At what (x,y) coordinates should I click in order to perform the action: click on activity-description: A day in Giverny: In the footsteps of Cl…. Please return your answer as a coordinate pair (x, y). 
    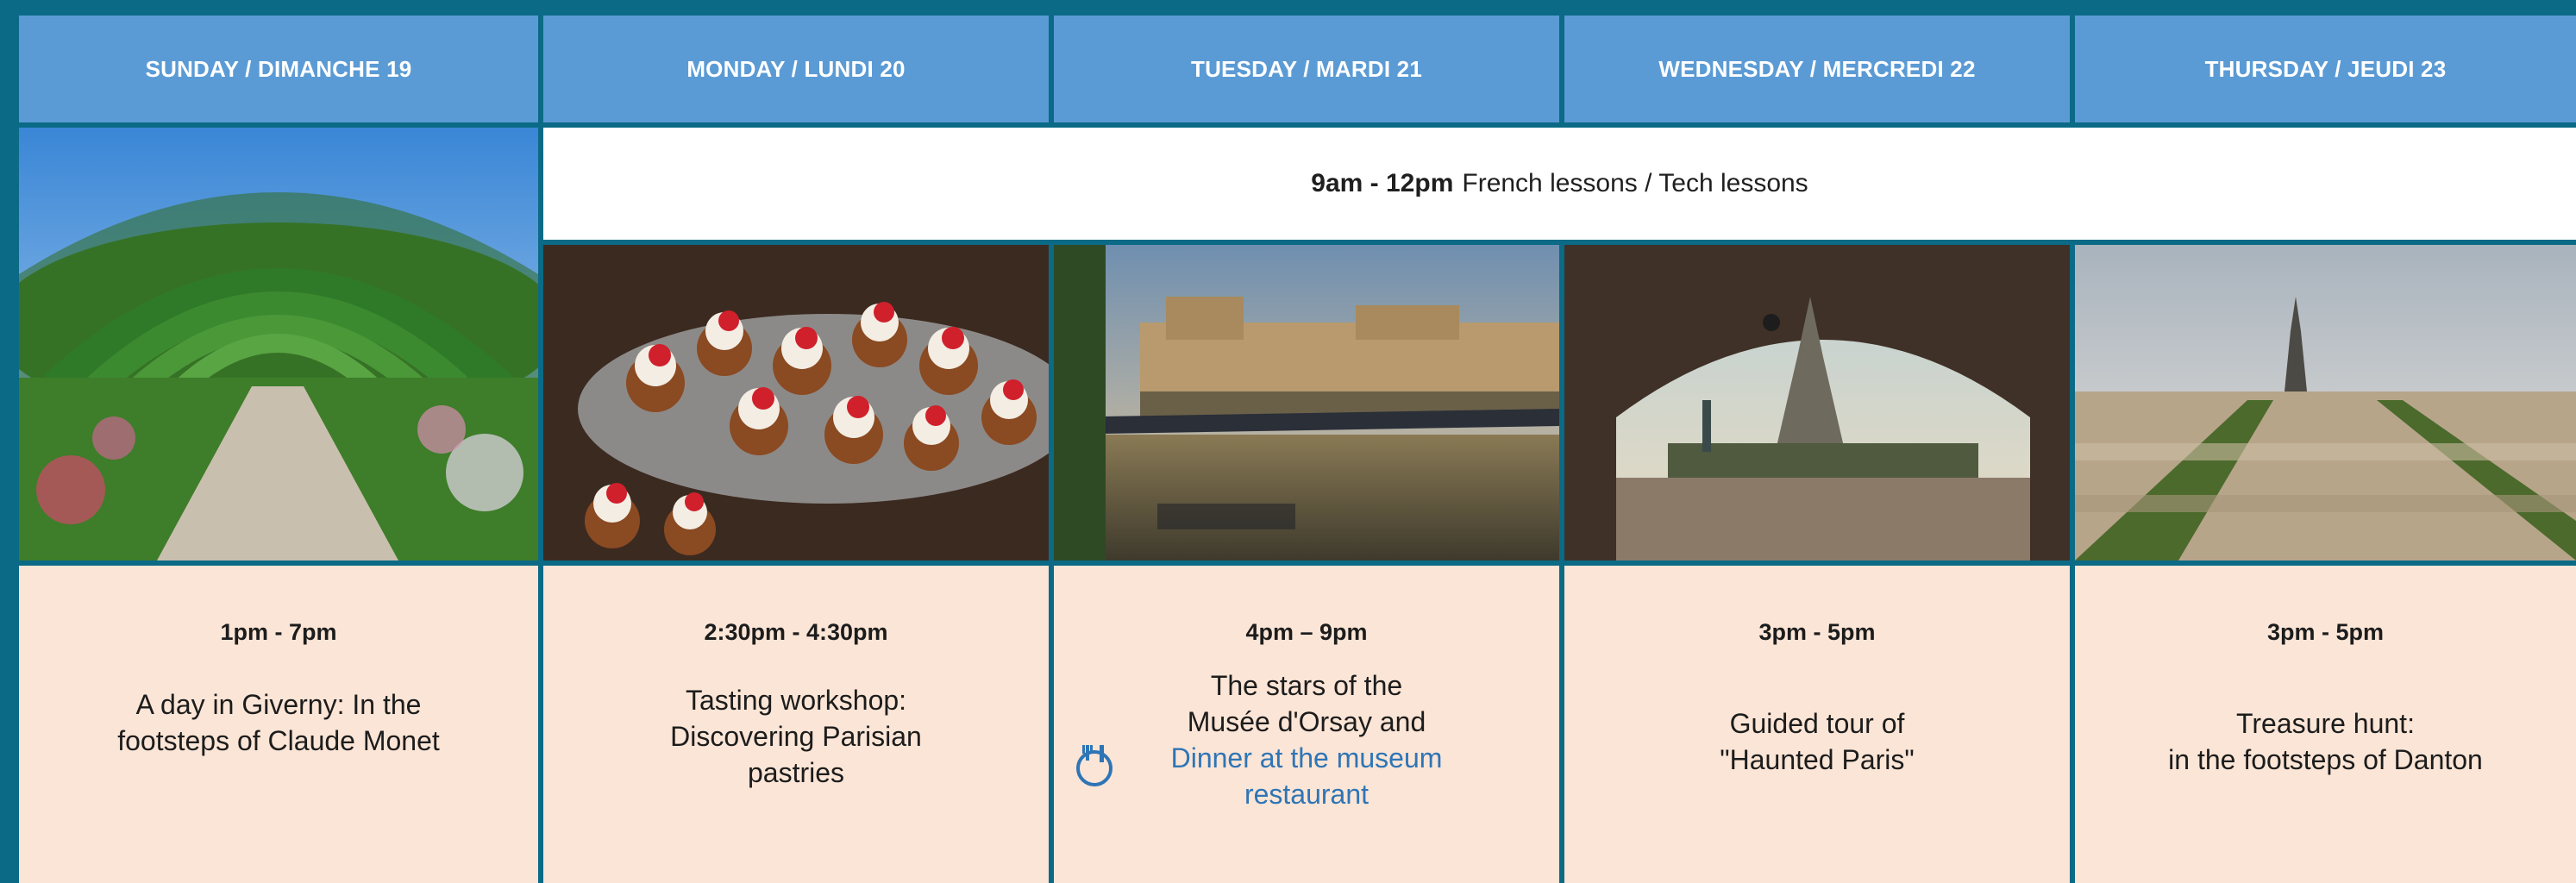
    Looking at the image, I should click on (278, 722).